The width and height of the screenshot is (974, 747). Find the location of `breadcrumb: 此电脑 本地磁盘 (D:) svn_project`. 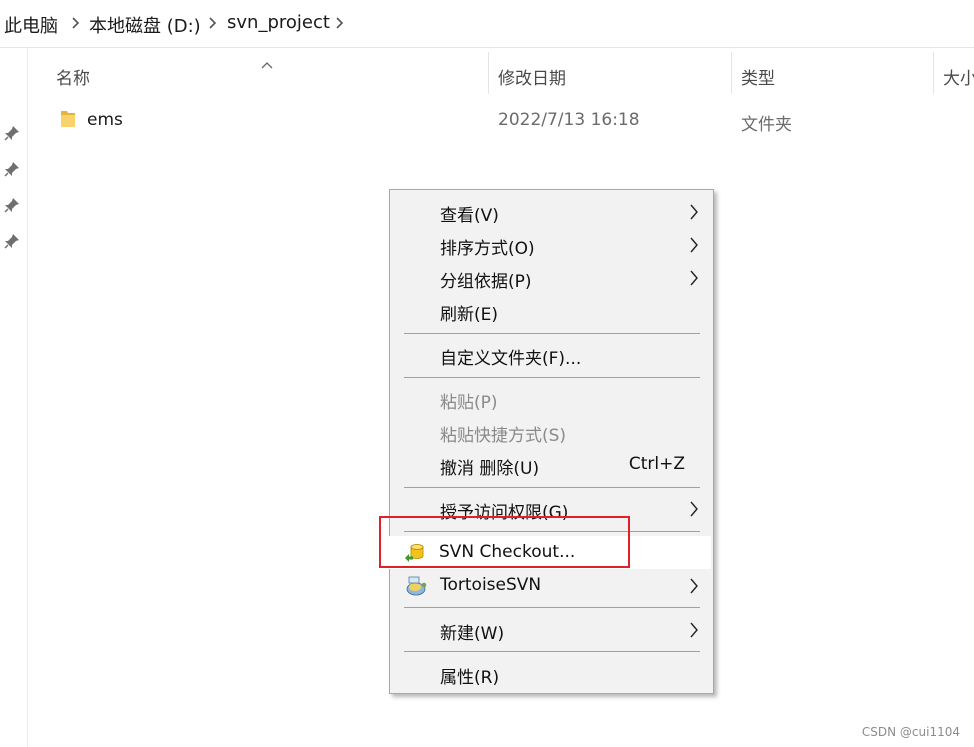

breadcrumb: 此电脑 本地磁盘 (D:) svn_project is located at coordinates (487, 24).